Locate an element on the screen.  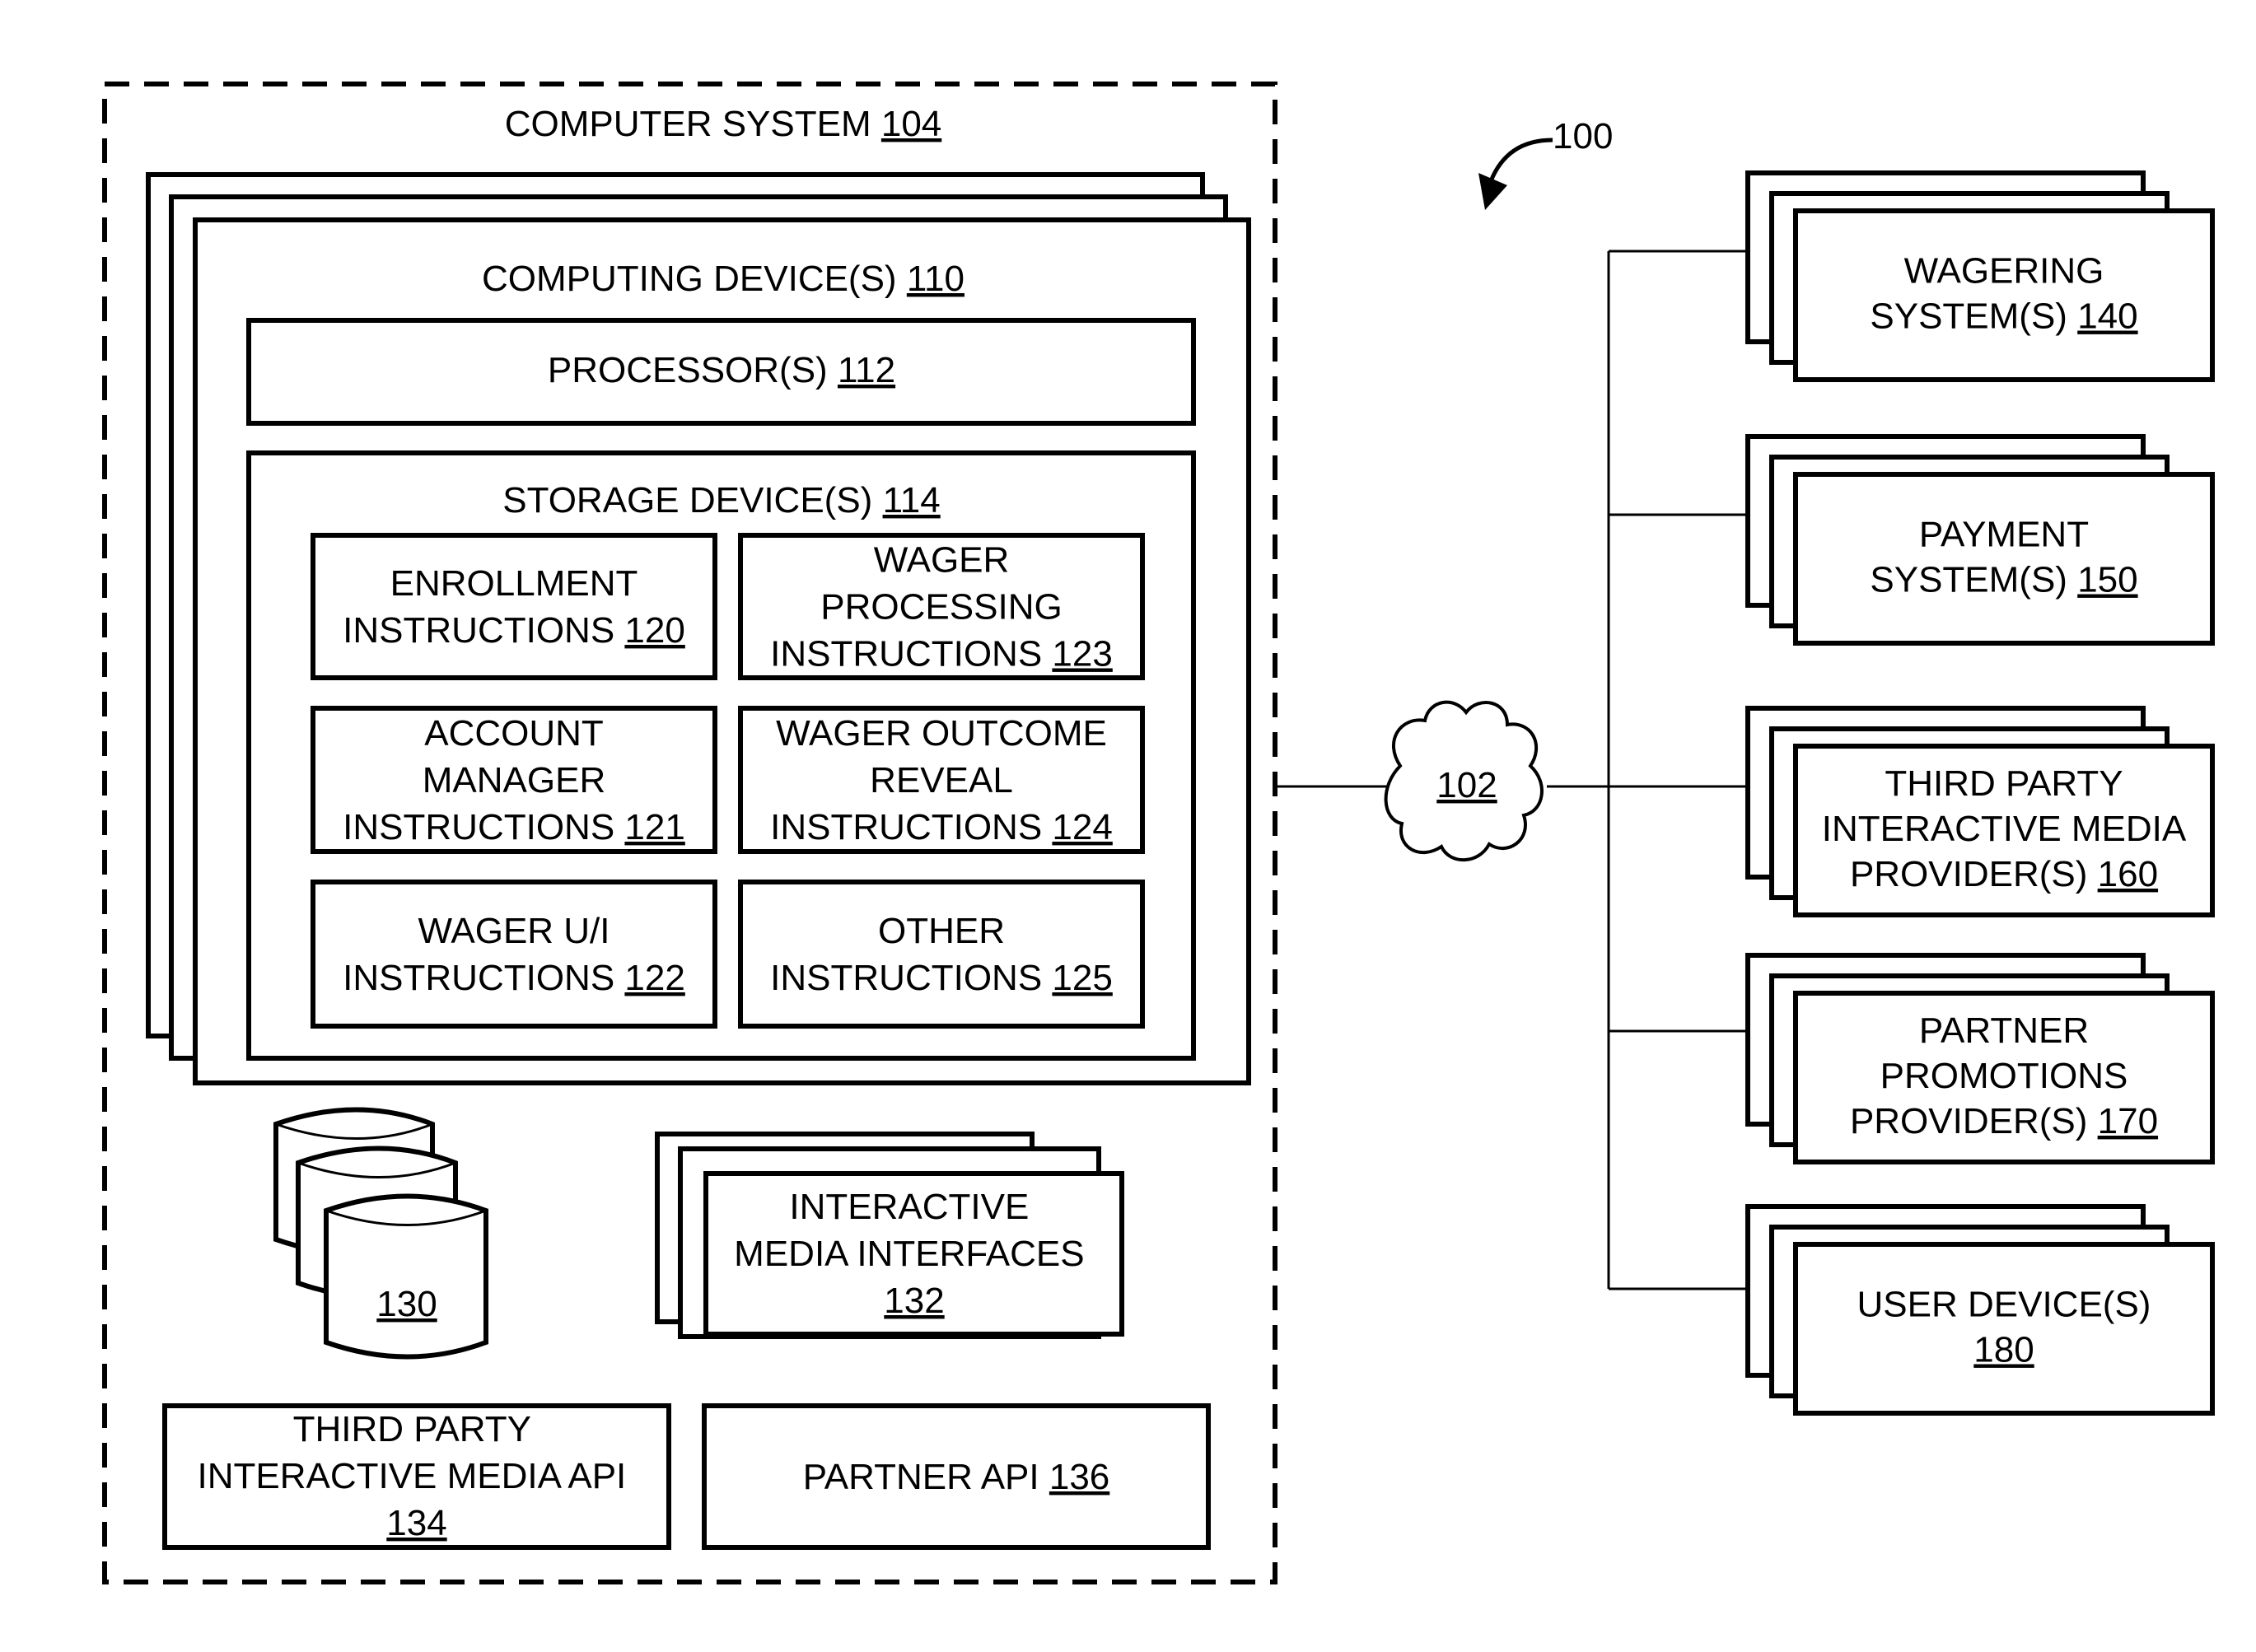
processor-label: PROCESSOR(S) 112 is located at coordinates (721, 370).